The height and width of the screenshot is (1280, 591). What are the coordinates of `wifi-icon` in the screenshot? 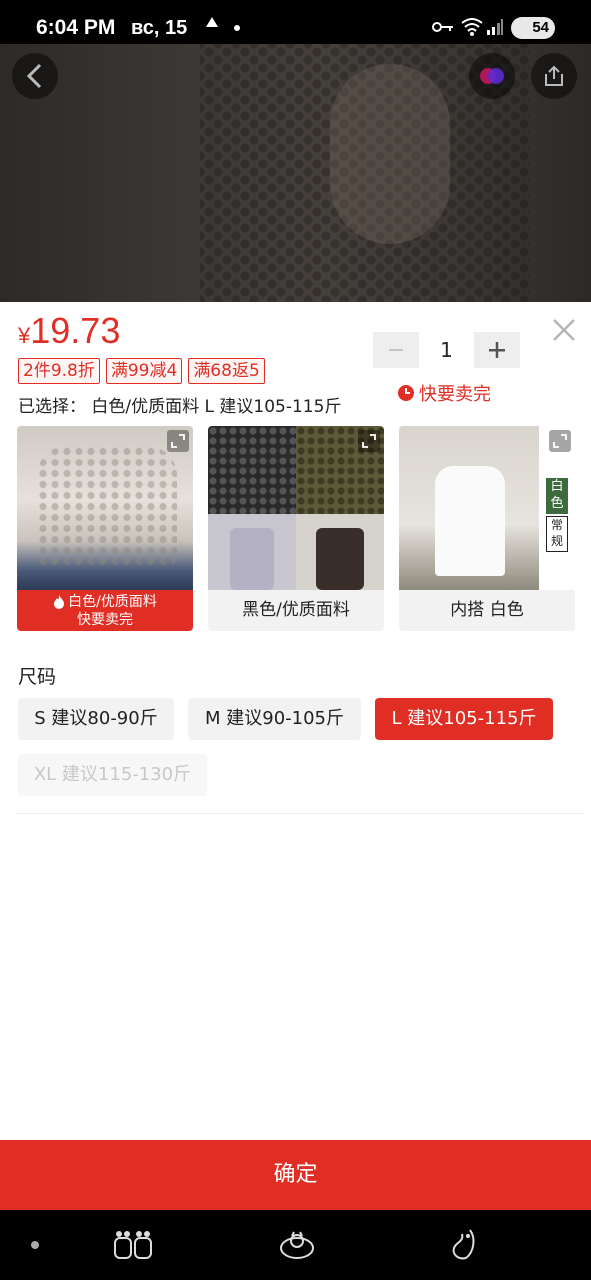 It's located at (472, 27).